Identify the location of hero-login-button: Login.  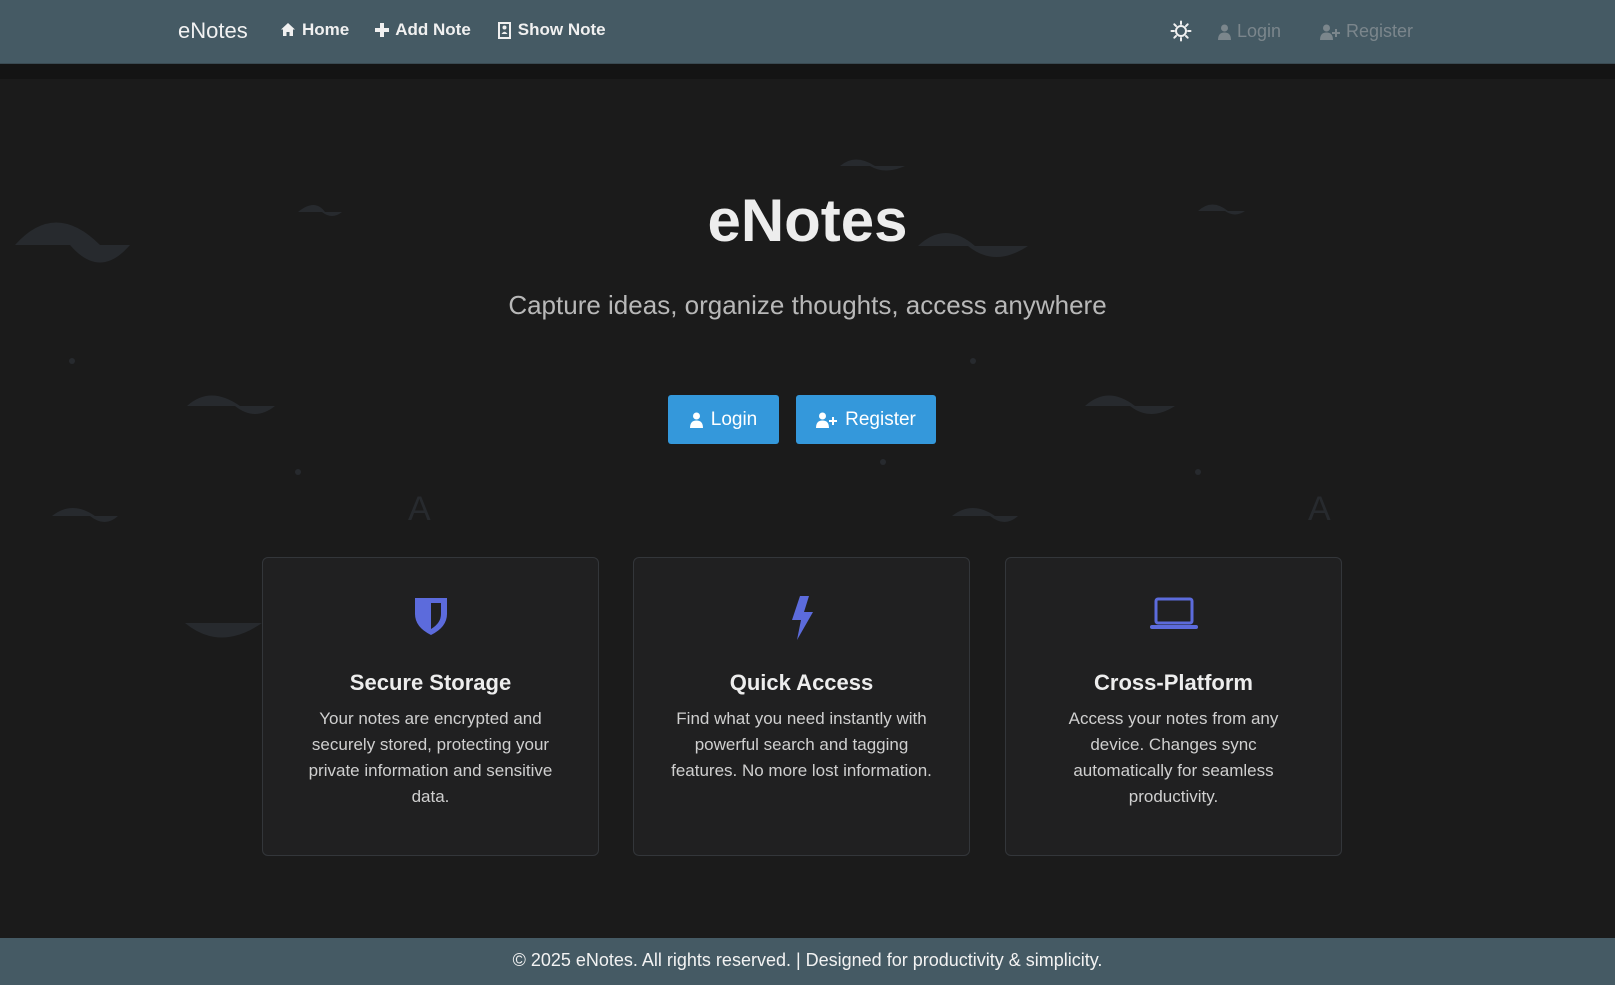
(723, 419).